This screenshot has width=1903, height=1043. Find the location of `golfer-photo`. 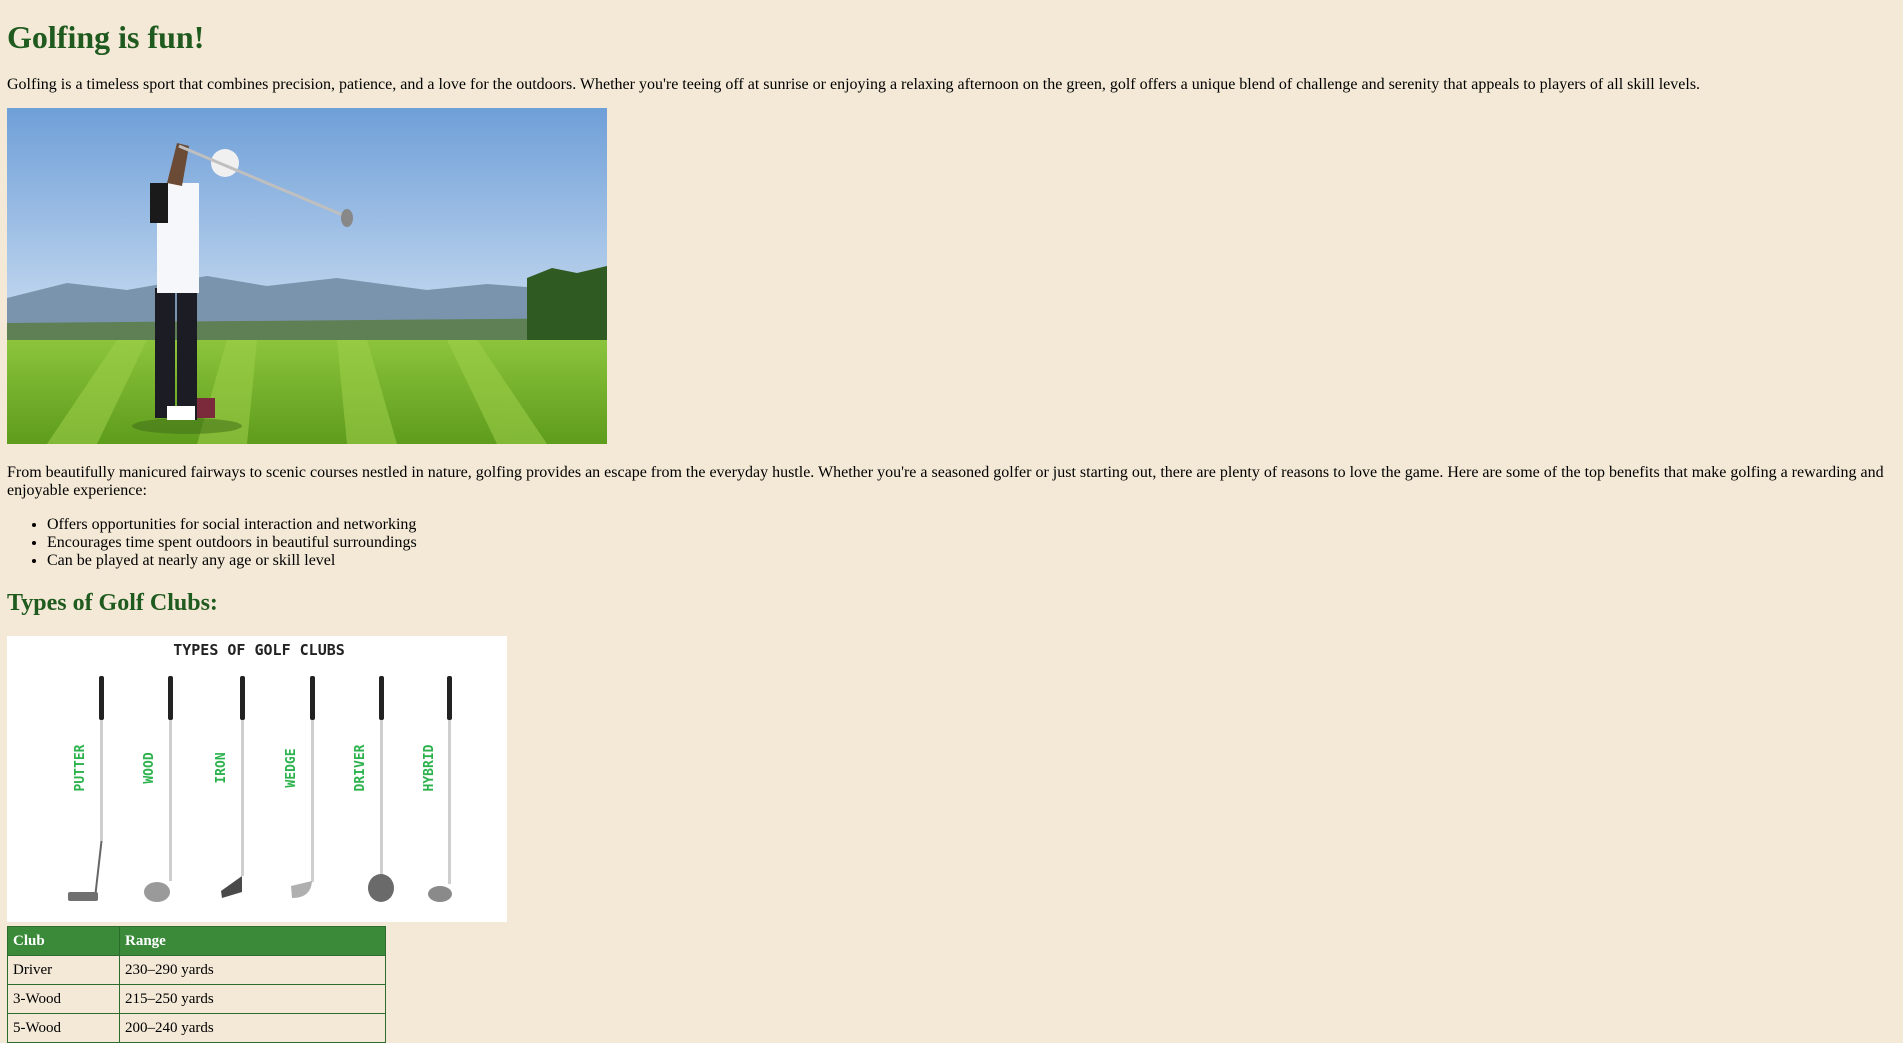

golfer-photo is located at coordinates (307, 276).